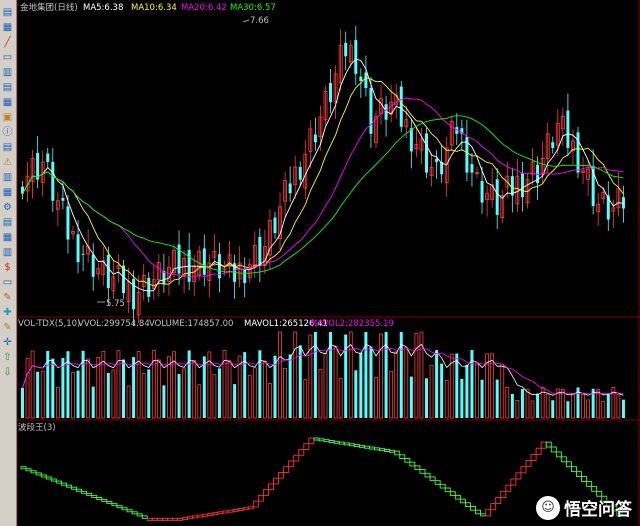  What do you see at coordinates (7, 372) in the screenshot?
I see `down-arrow-icon: ⇩` at bounding box center [7, 372].